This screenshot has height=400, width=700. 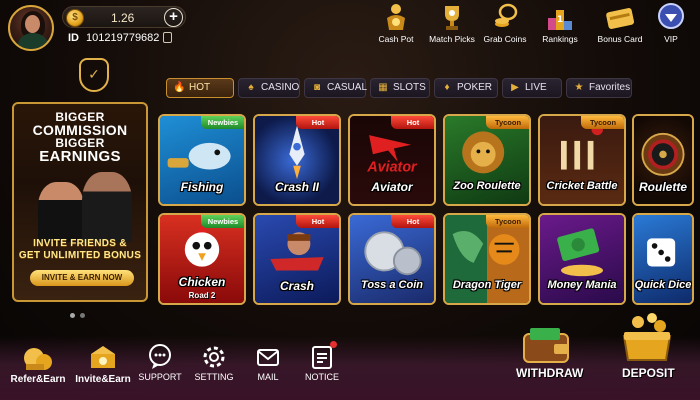 What do you see at coordinates (296, 187) in the screenshot?
I see `game-title: Crash II` at bounding box center [296, 187].